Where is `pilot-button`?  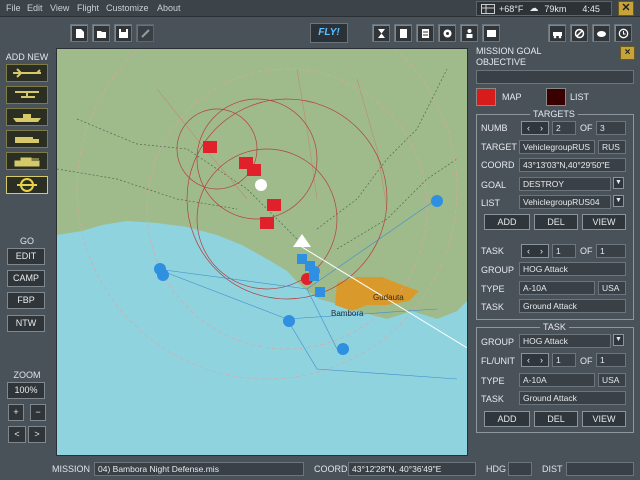 pilot-button is located at coordinates (469, 33).